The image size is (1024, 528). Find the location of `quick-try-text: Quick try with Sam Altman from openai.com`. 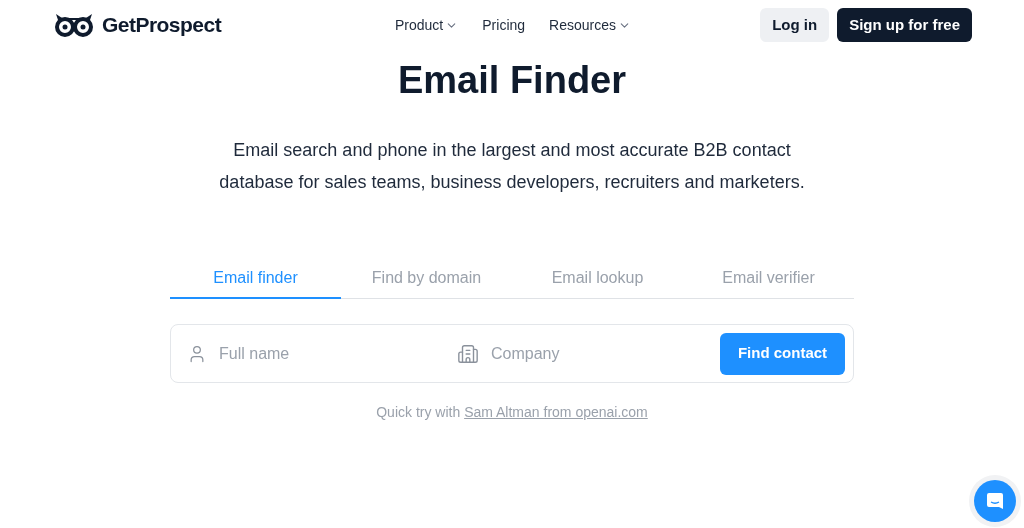

quick-try-text: Quick try with Sam Altman from openai.com is located at coordinates (512, 412).